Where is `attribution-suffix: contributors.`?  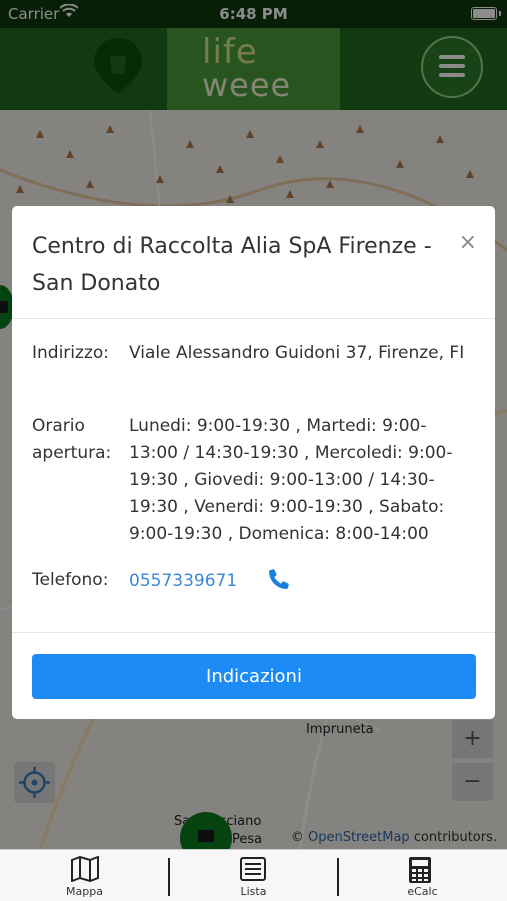
attribution-suffix: contributors. is located at coordinates (455, 837).